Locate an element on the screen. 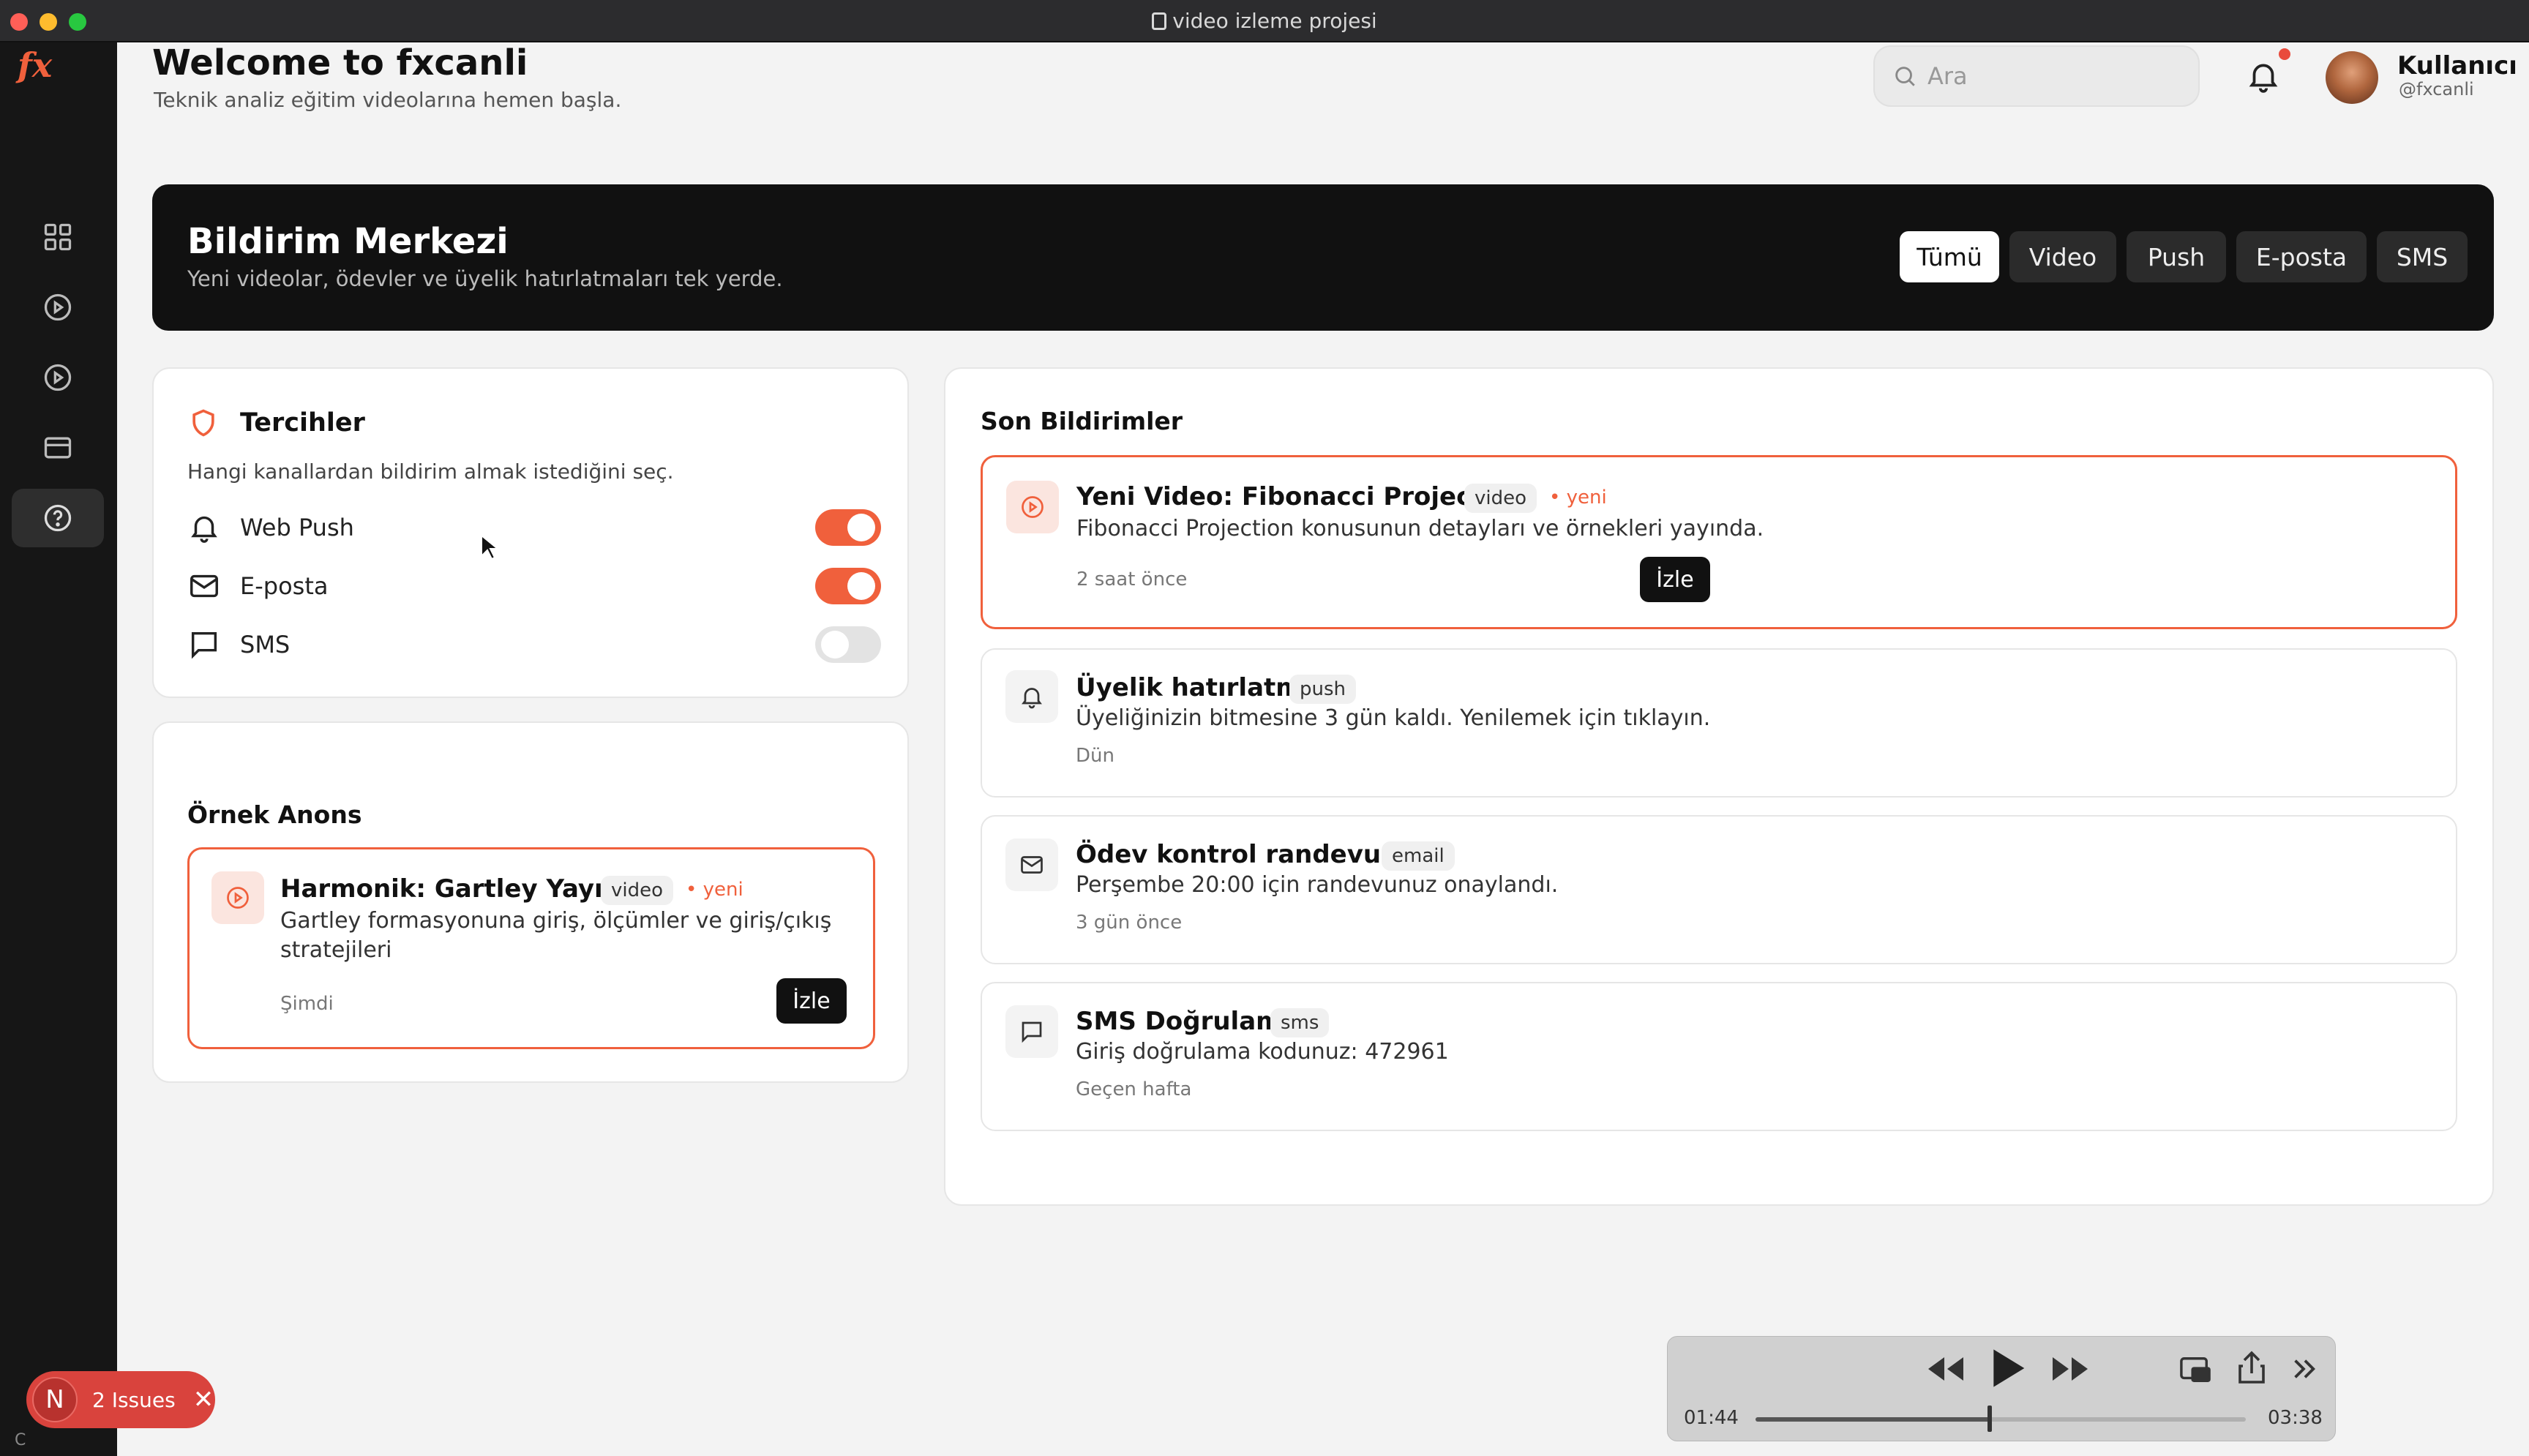 Image resolution: width=2529 pixels, height=1456 pixels. announcement-card-title: Örnek Anons is located at coordinates (274, 814).